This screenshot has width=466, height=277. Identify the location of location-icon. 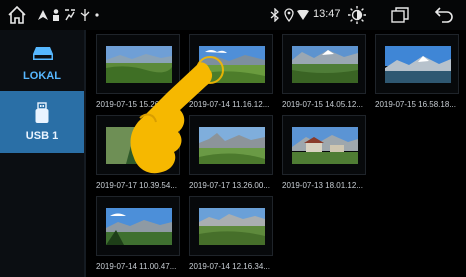
(289, 15).